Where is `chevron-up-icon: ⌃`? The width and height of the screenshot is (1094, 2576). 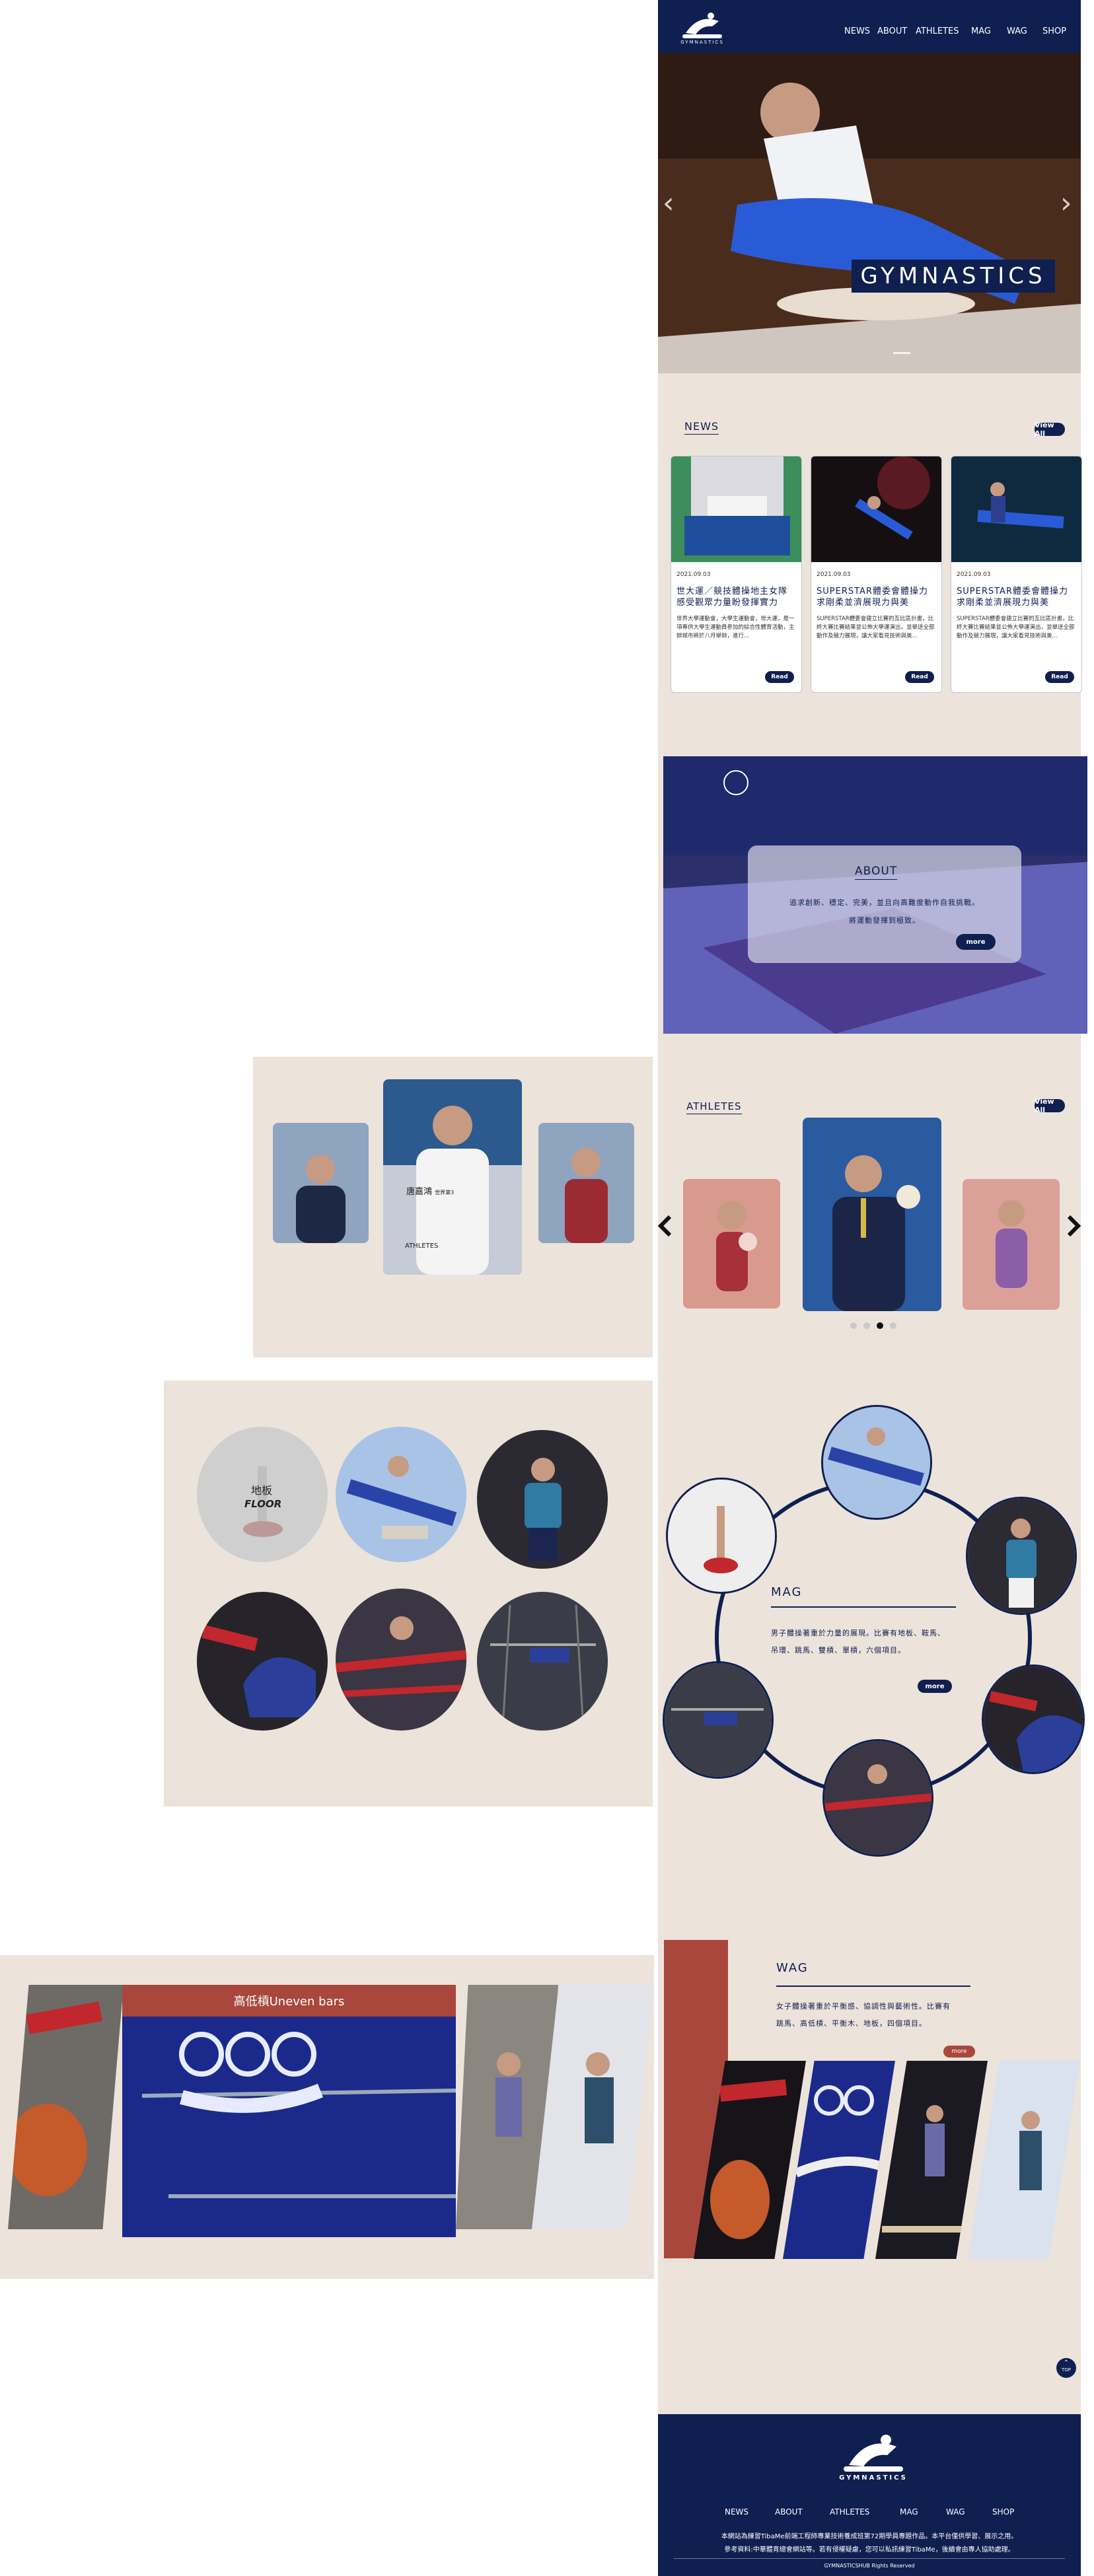 chevron-up-icon: ⌃ is located at coordinates (1066, 2363).